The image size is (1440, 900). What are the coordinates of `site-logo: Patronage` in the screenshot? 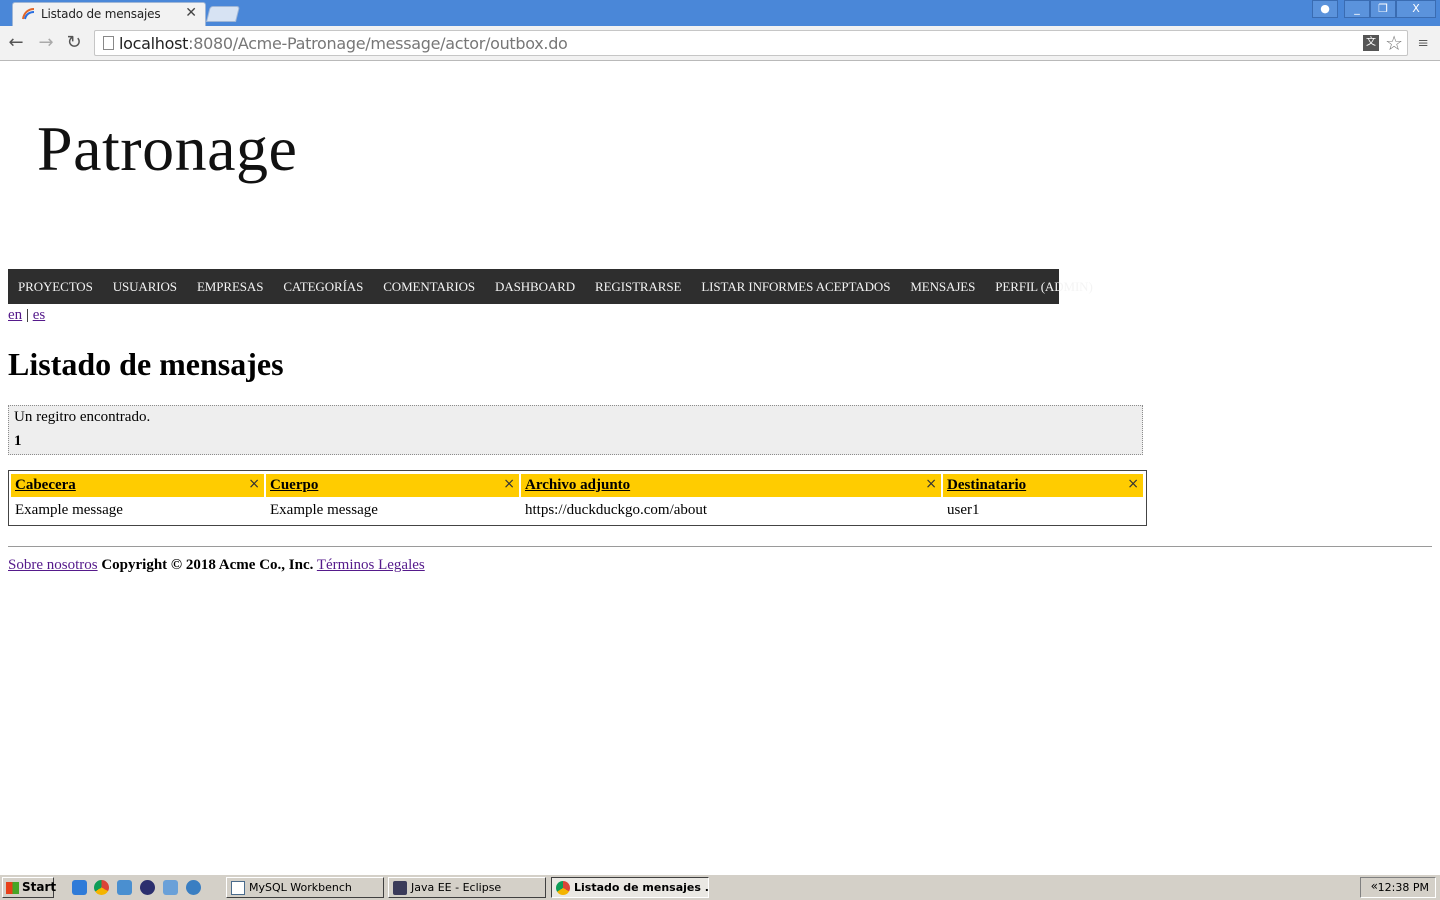 It's located at (167, 149).